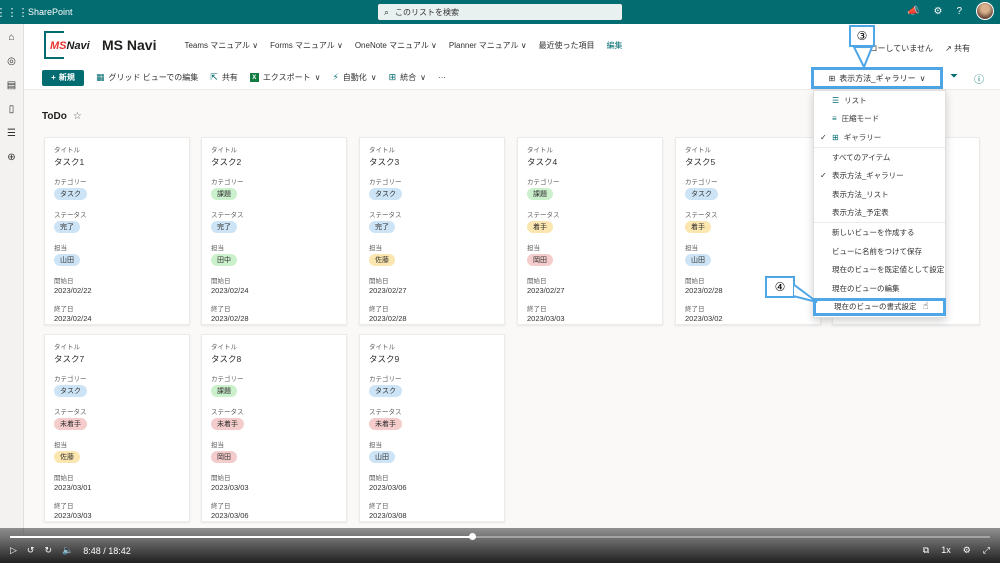 The height and width of the screenshot is (563, 1000). I want to click on speed-button: 1x, so click(946, 550).